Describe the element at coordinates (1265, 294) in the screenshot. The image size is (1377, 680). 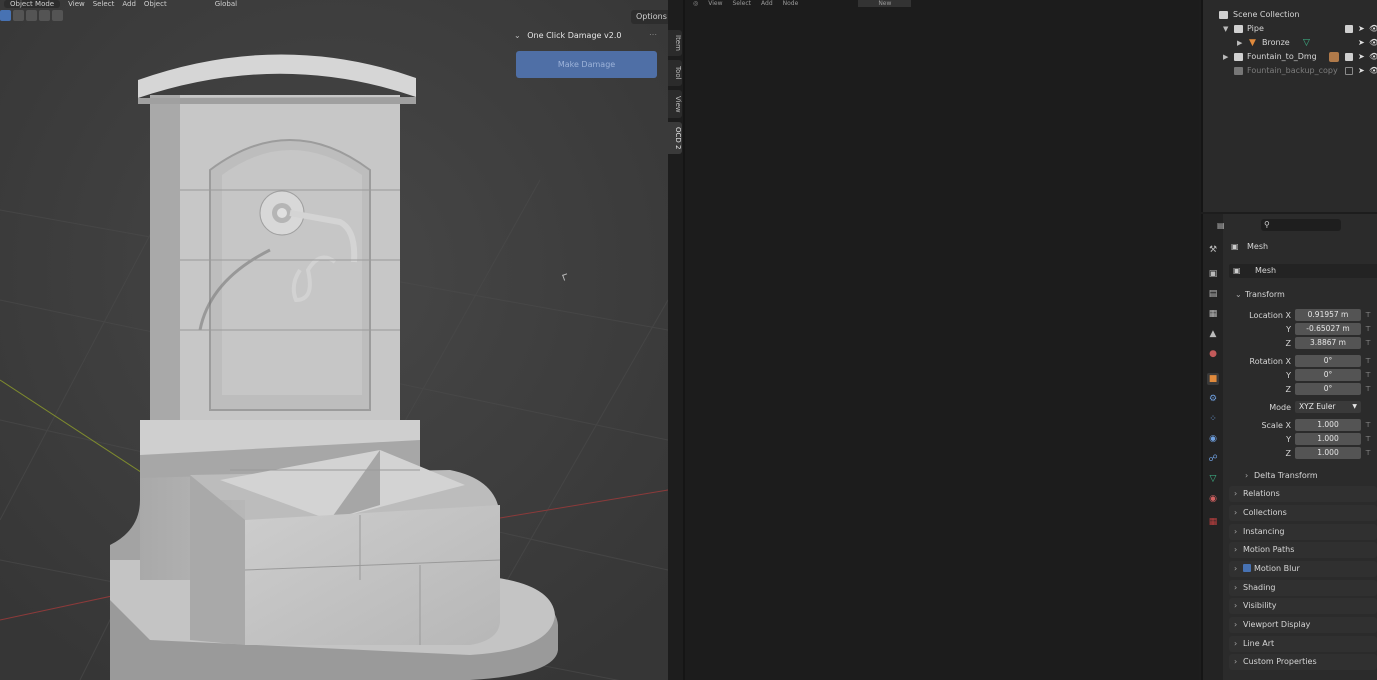
I see `transform-section-title: Transform` at that location.